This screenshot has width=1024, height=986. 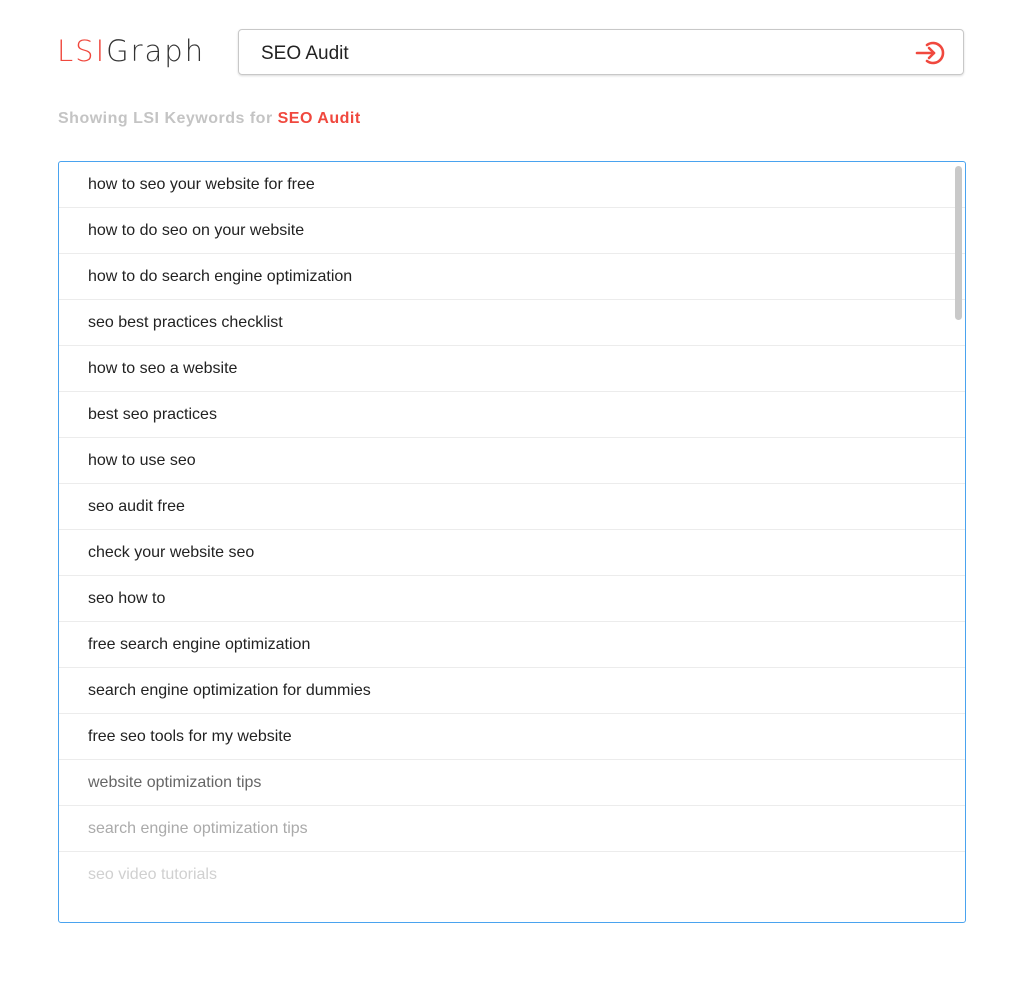 What do you see at coordinates (512, 553) in the screenshot?
I see `keyword-item: check your website seo` at bounding box center [512, 553].